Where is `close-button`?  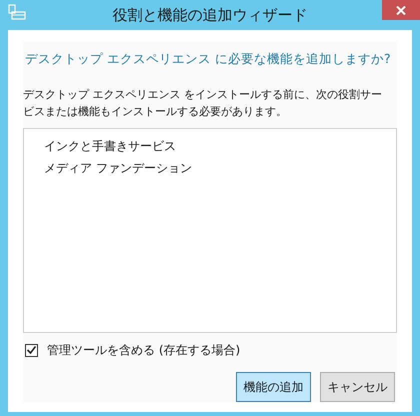 close-button is located at coordinates (401, 10).